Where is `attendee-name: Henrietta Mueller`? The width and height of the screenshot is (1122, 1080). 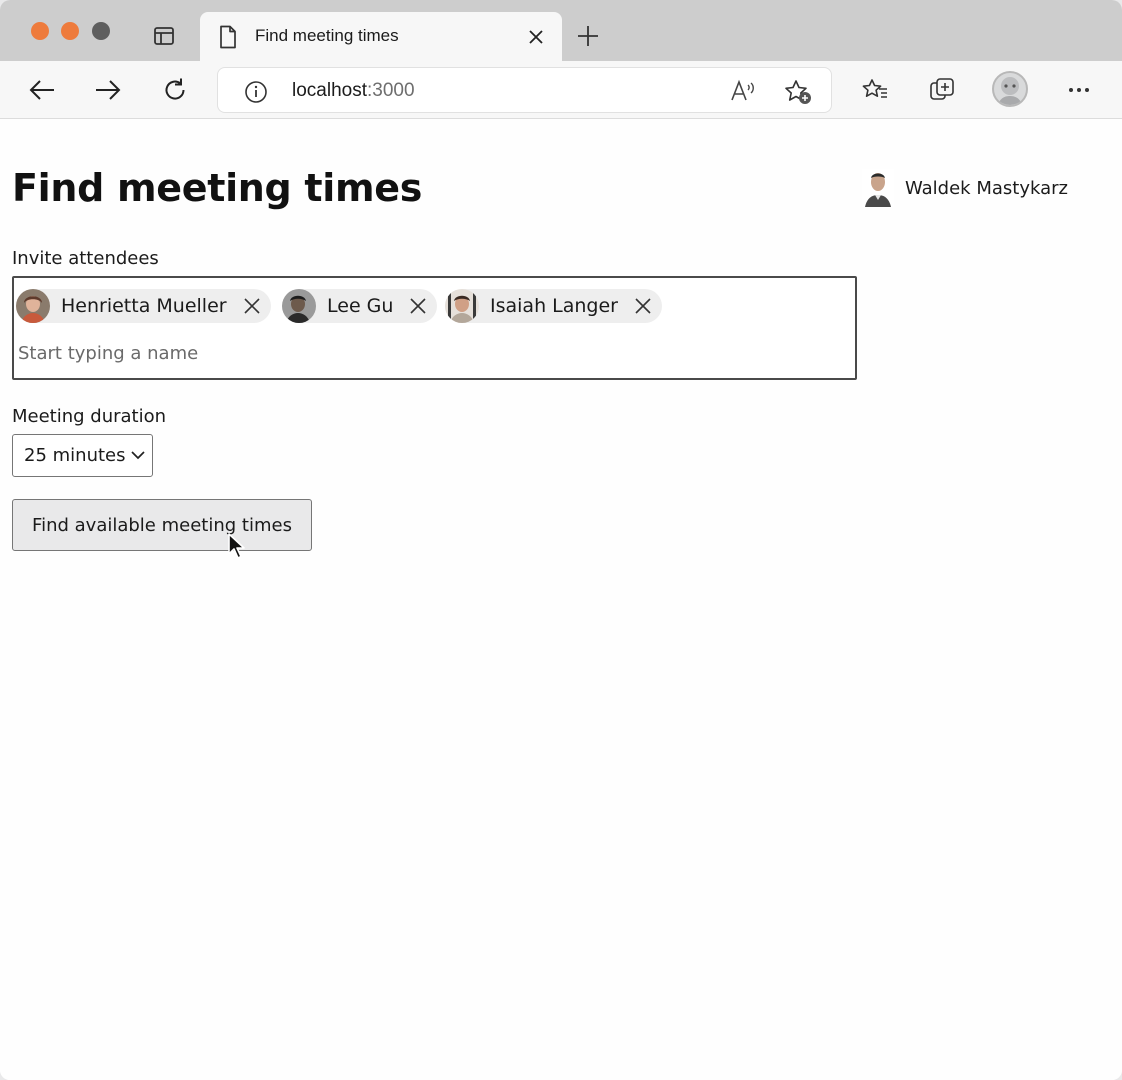 attendee-name: Henrietta Mueller is located at coordinates (144, 306).